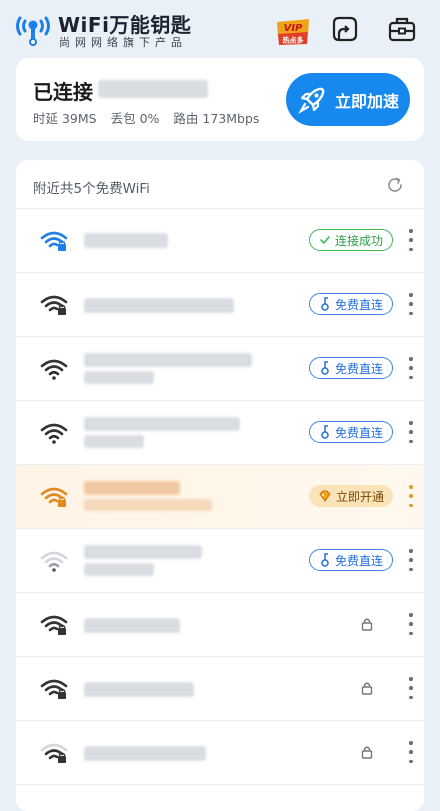 Image resolution: width=440 pixels, height=811 pixels. What do you see at coordinates (220, 29) in the screenshot?
I see `app-header: WiFi万能钥匙 尚网网络旗下产品 VIP 热点多` at bounding box center [220, 29].